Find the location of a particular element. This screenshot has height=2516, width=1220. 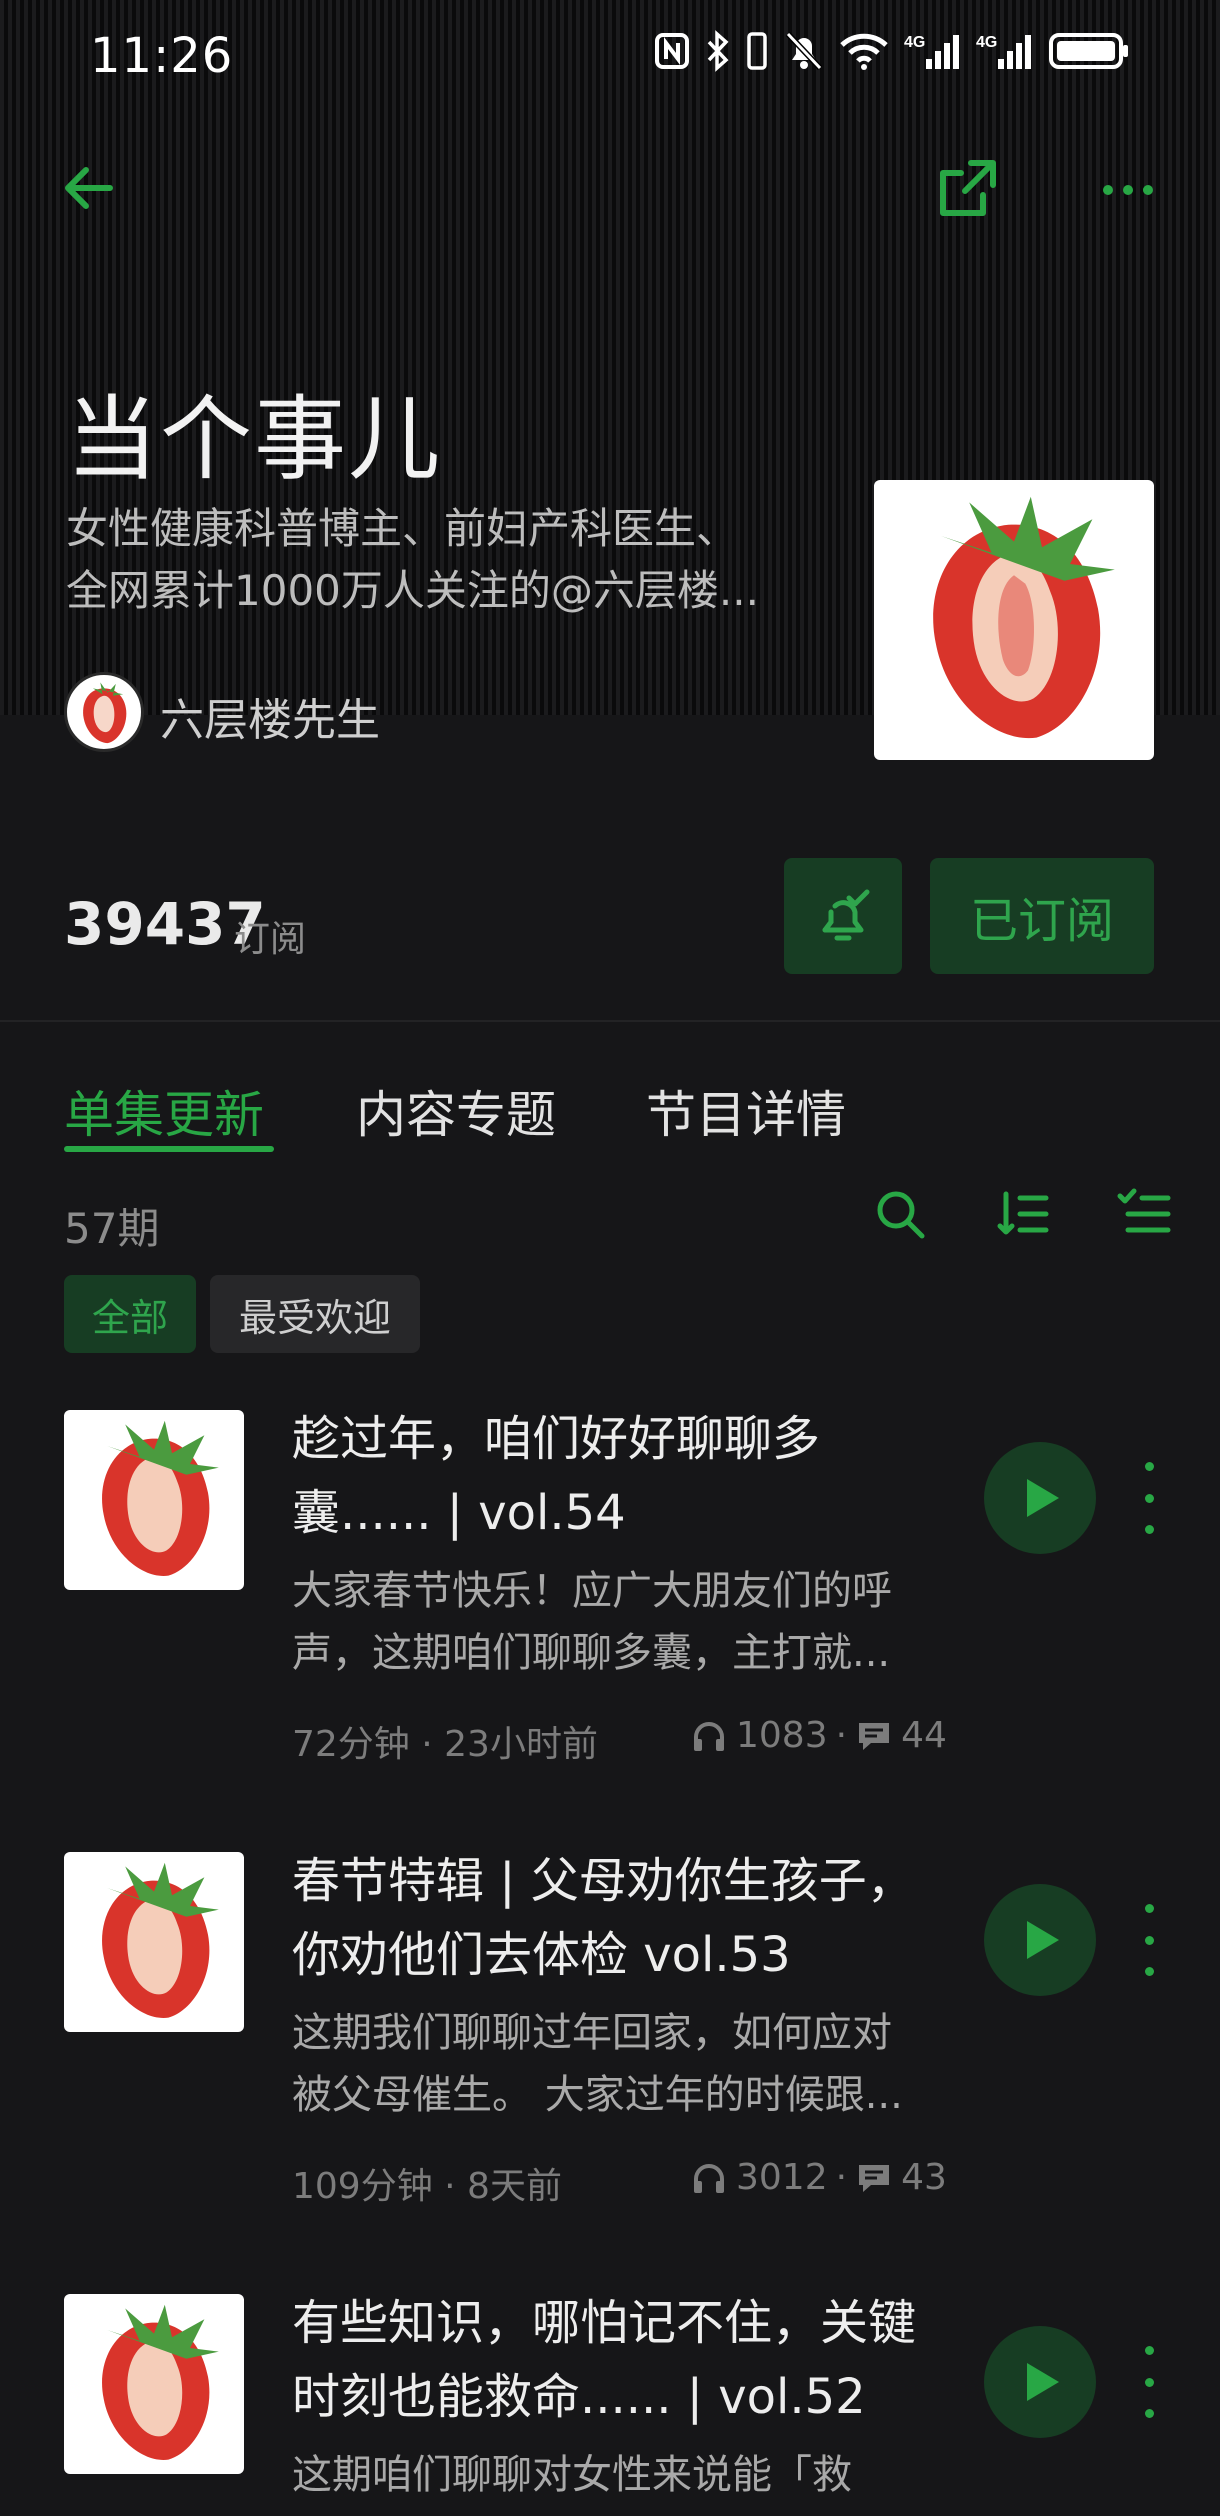

subscribed-button: 已订阅 is located at coordinates (1042, 916).